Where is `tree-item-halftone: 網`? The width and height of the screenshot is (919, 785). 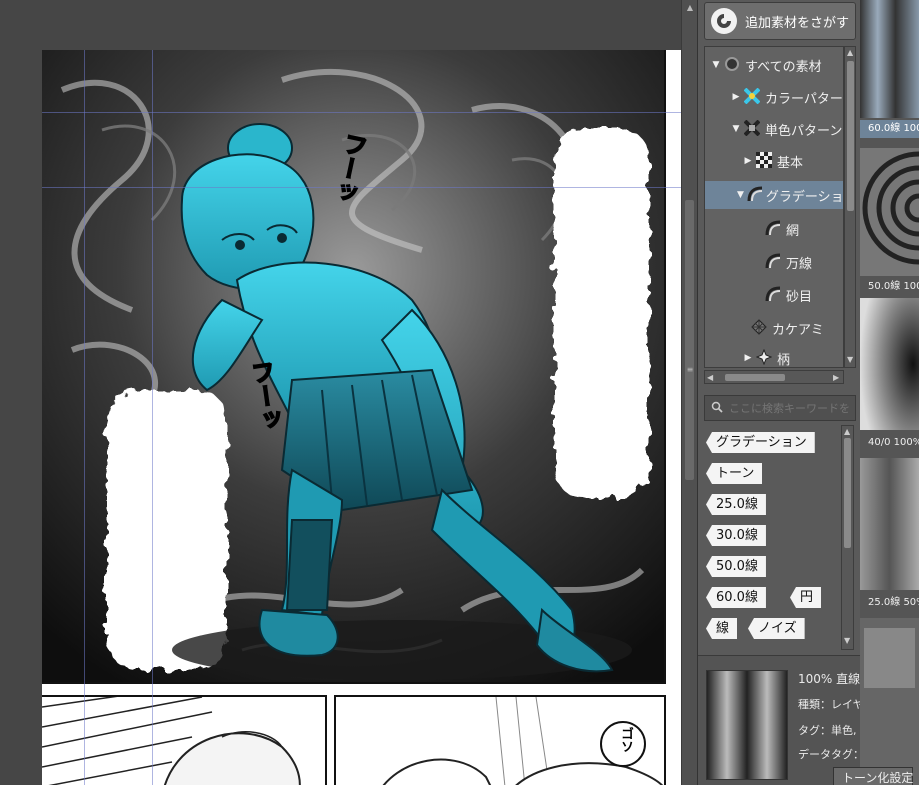
tree-item-halftone: 網 is located at coordinates (782, 229).